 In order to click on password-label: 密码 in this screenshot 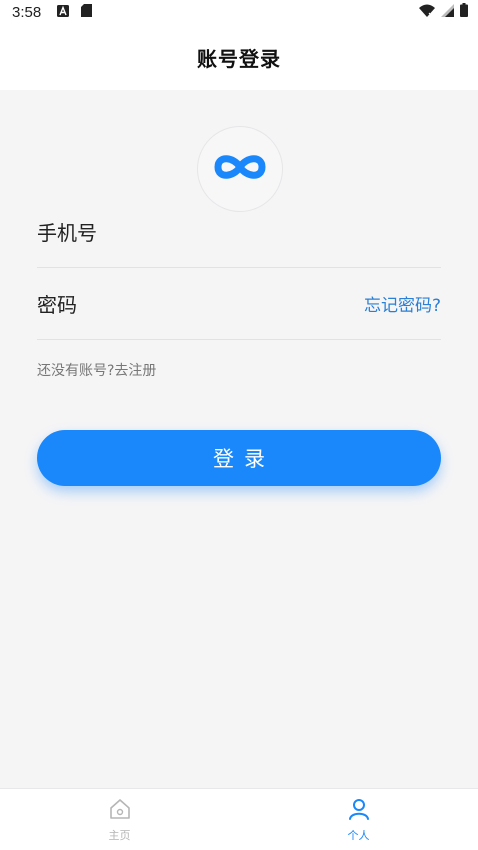, I will do `click(57, 305)`.